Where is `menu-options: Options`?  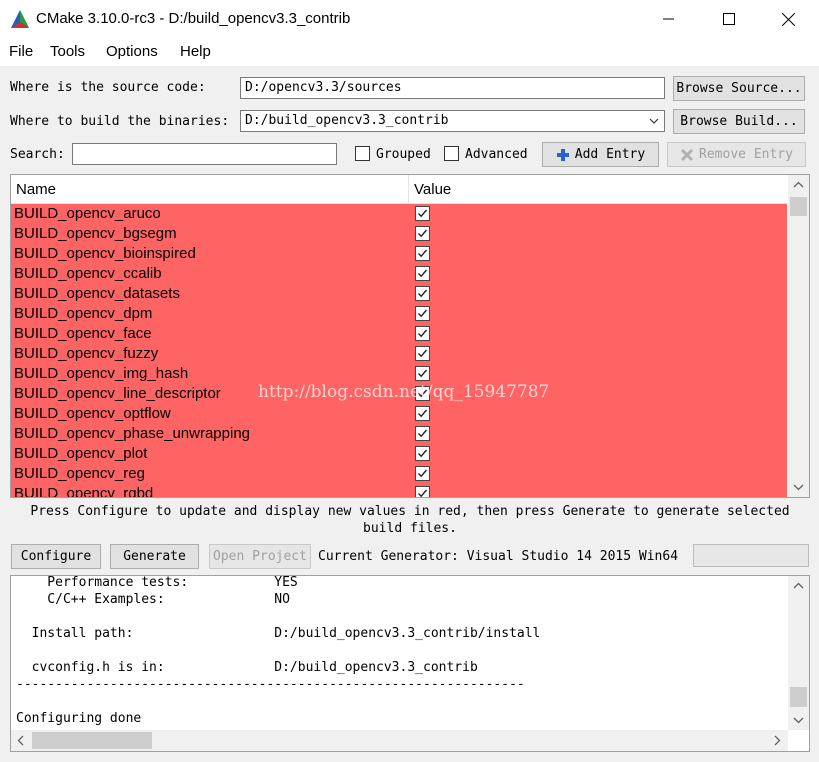
menu-options: Options is located at coordinates (132, 51).